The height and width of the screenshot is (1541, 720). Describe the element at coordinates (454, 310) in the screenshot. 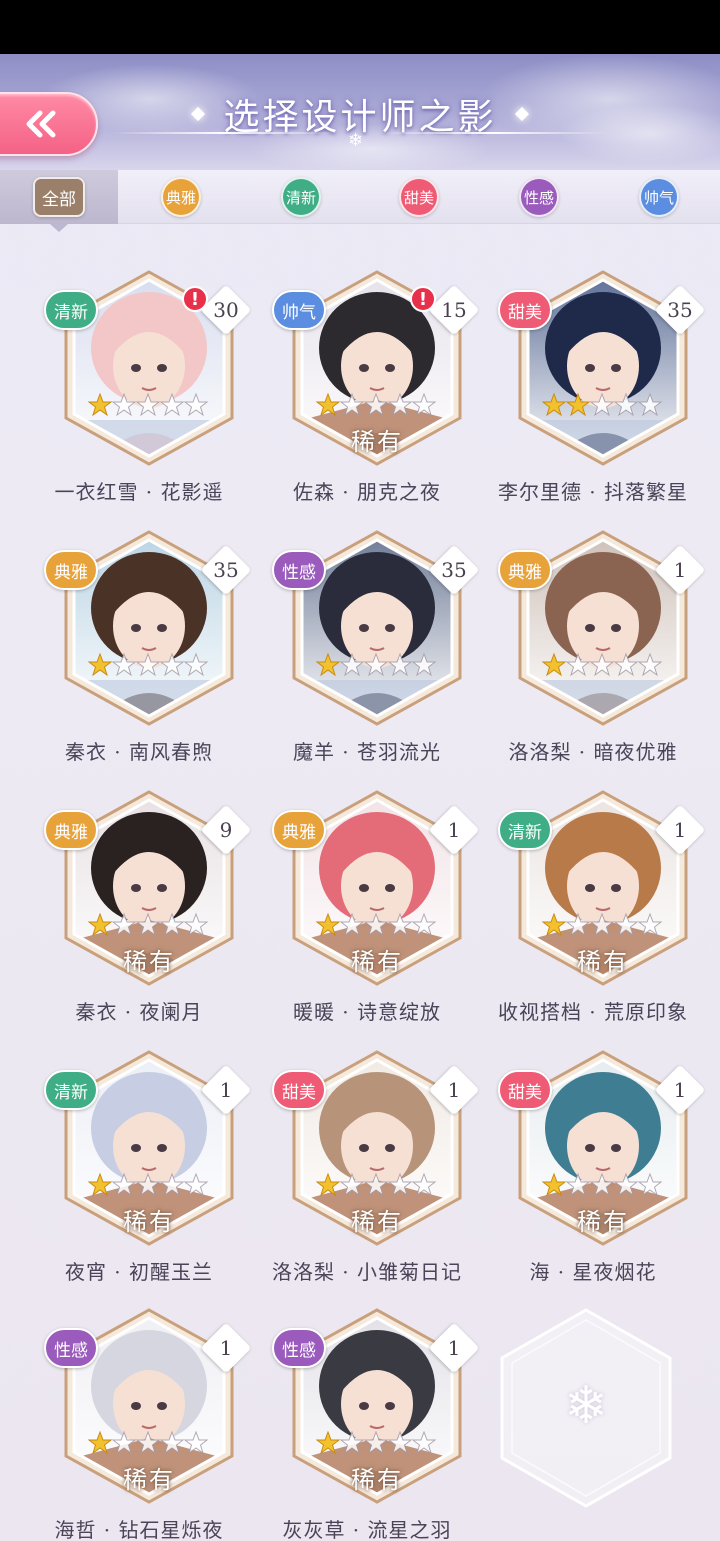

I see `count-value: 15` at that location.